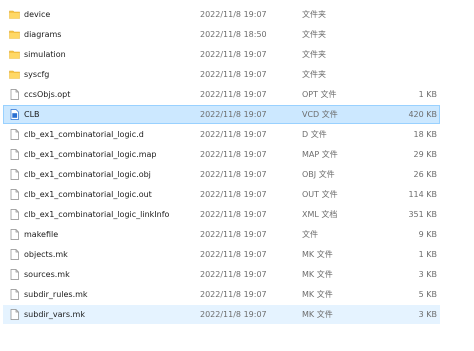  What do you see at coordinates (422, 194) in the screenshot?
I see `file-size: 114 KB` at bounding box center [422, 194].